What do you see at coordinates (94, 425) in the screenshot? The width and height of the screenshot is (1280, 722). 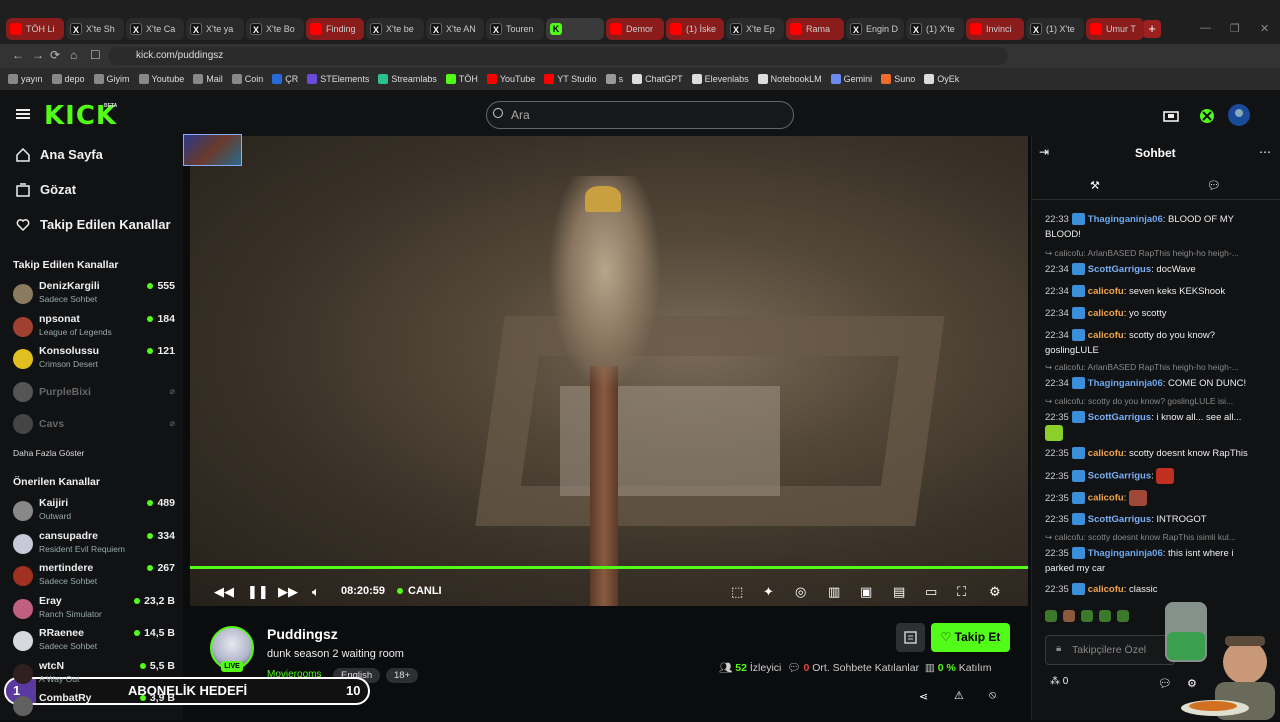 I see `channel-item: Cavs ⌀` at bounding box center [94, 425].